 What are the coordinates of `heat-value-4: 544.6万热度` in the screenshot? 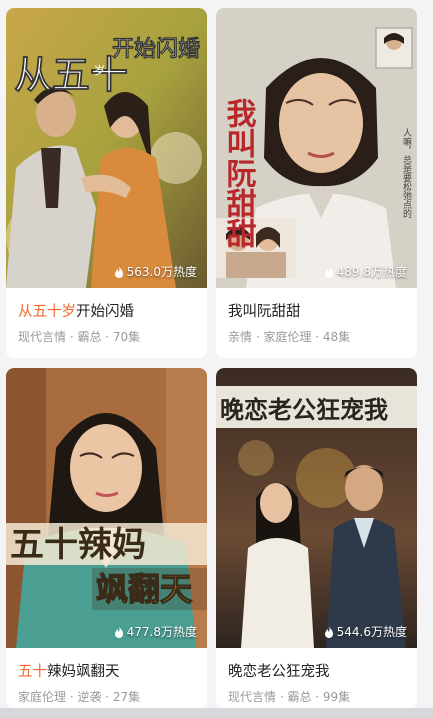 It's located at (371, 632).